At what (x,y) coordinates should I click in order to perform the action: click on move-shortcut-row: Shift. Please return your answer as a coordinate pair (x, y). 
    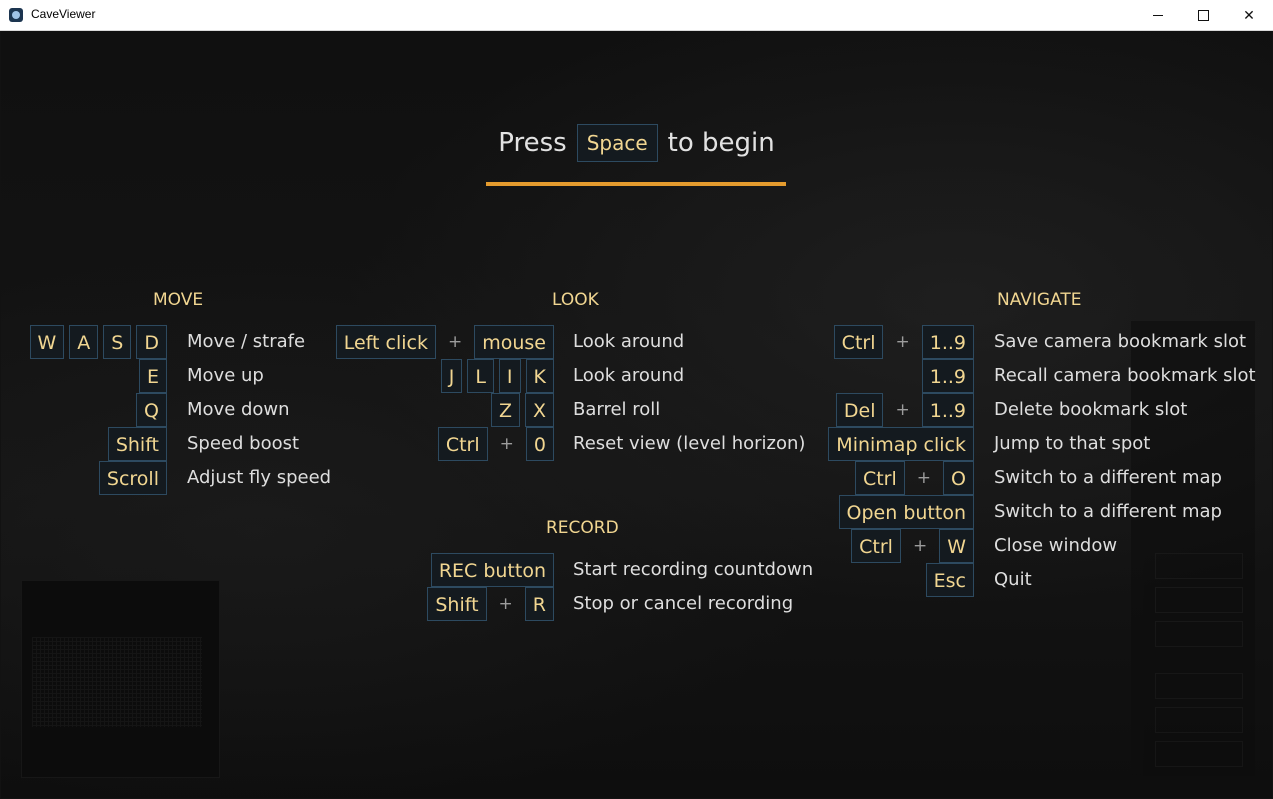
    Looking at the image, I should click on (137, 444).